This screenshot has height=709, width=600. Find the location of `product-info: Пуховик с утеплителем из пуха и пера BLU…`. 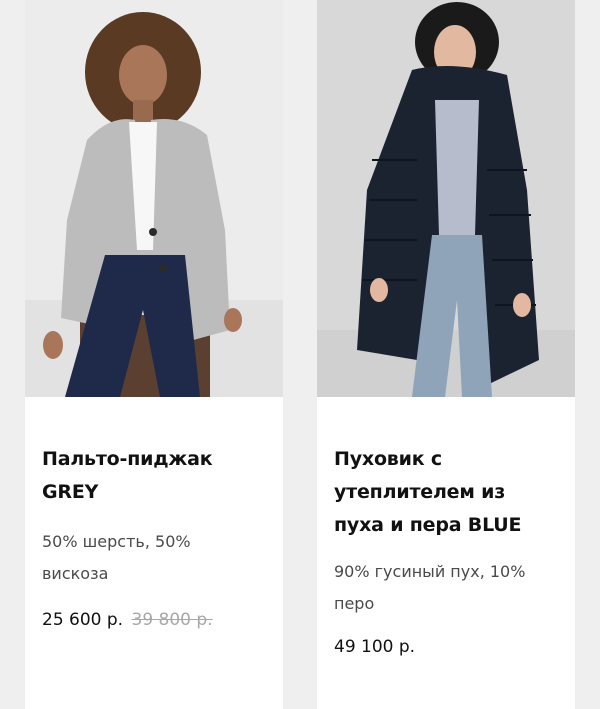

product-info: Пуховик с утеплителем из пуха и пера BLU… is located at coordinates (446, 550).